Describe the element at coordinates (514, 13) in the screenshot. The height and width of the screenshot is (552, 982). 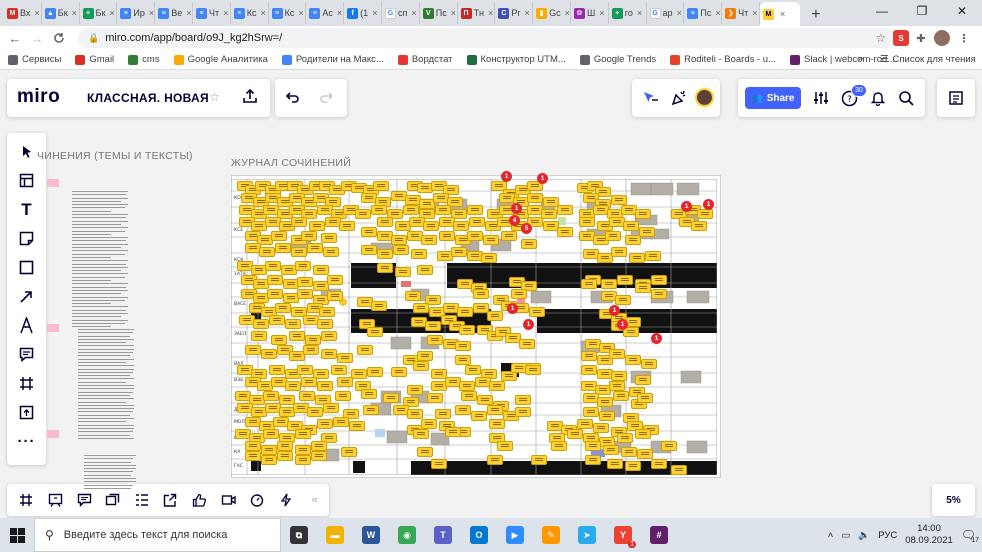
I see `browser-tab: C Pr ×` at that location.